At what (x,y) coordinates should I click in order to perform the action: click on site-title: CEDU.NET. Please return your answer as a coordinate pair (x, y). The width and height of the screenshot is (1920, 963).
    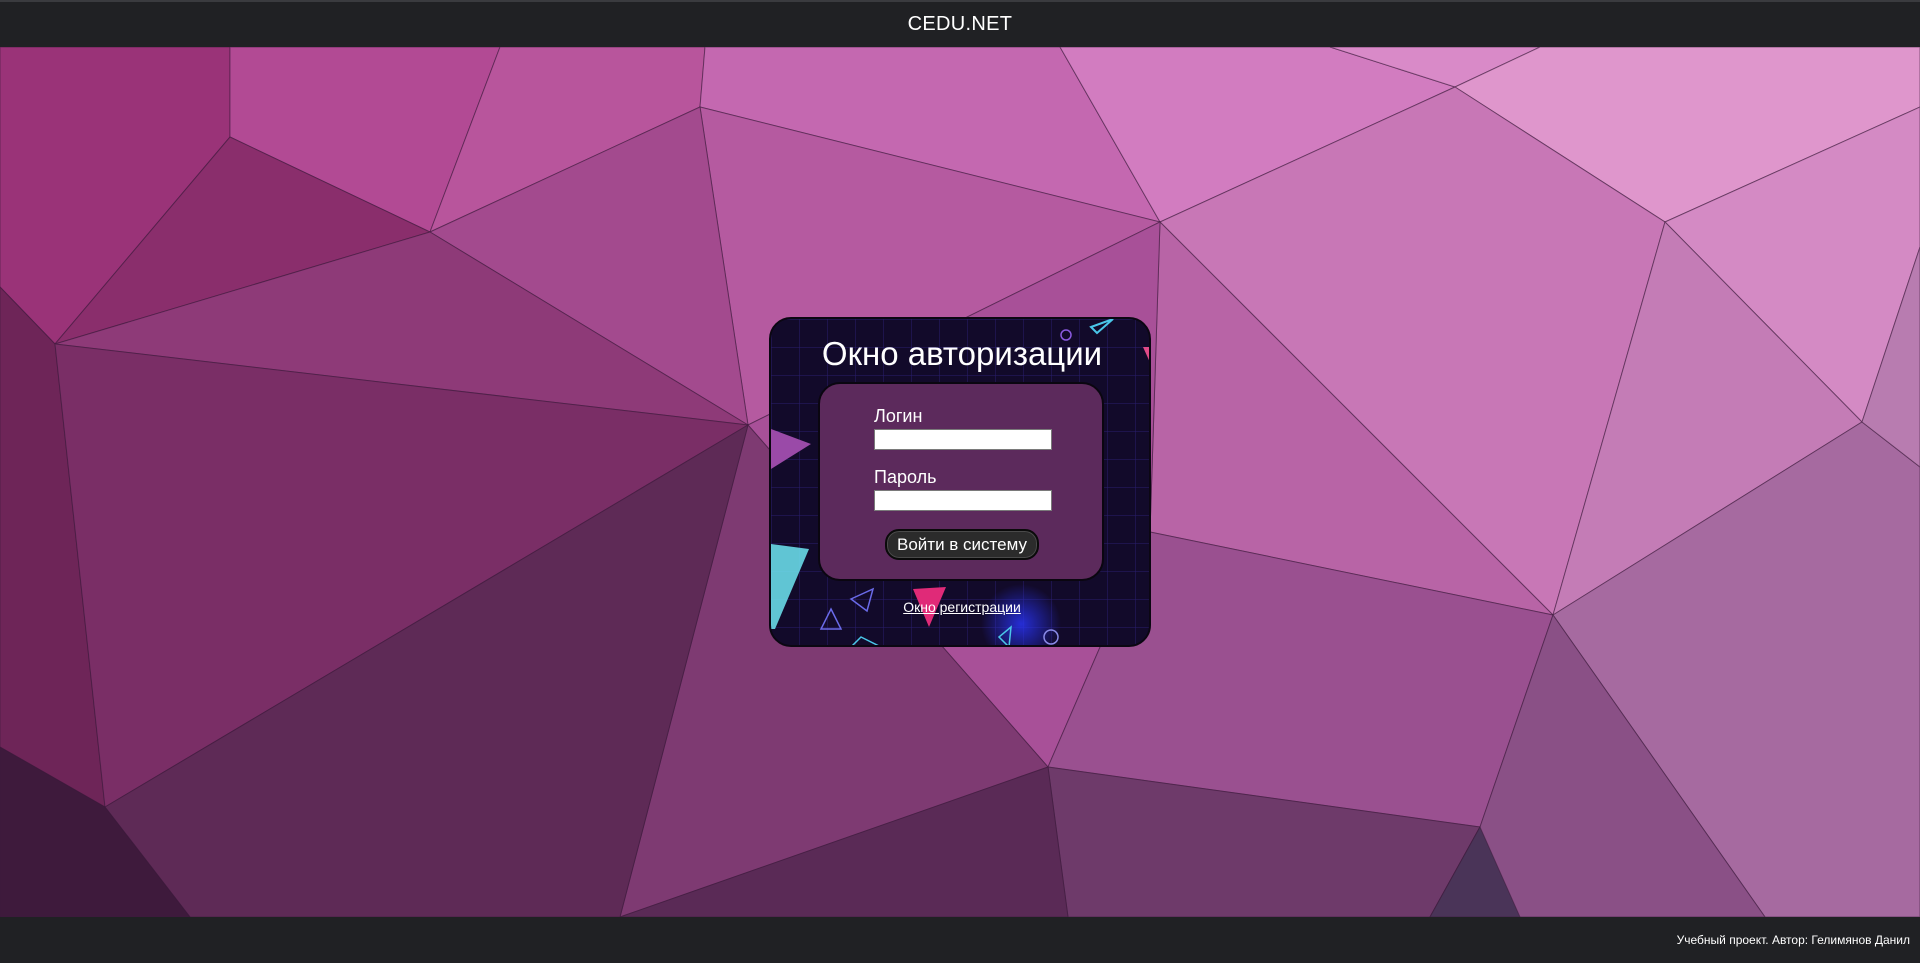
    Looking at the image, I should click on (960, 24).